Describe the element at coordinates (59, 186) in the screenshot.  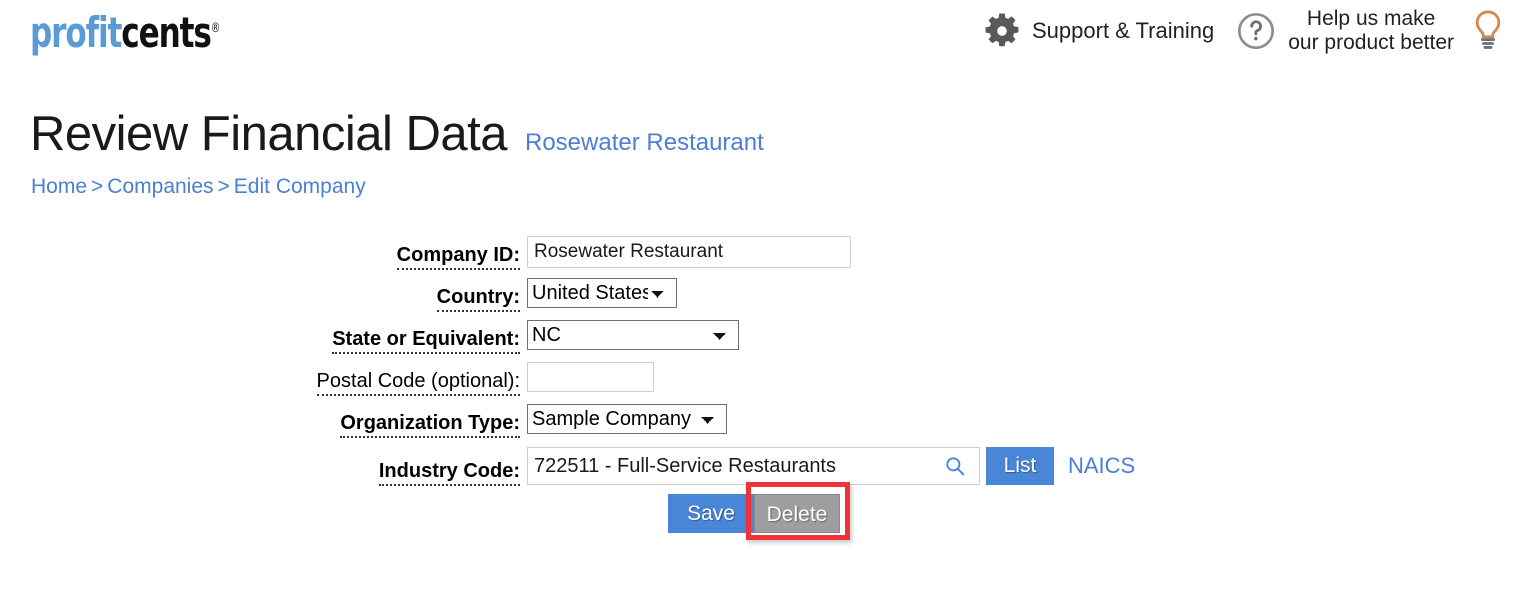
I see `breadcrumb-link-home: Home` at that location.